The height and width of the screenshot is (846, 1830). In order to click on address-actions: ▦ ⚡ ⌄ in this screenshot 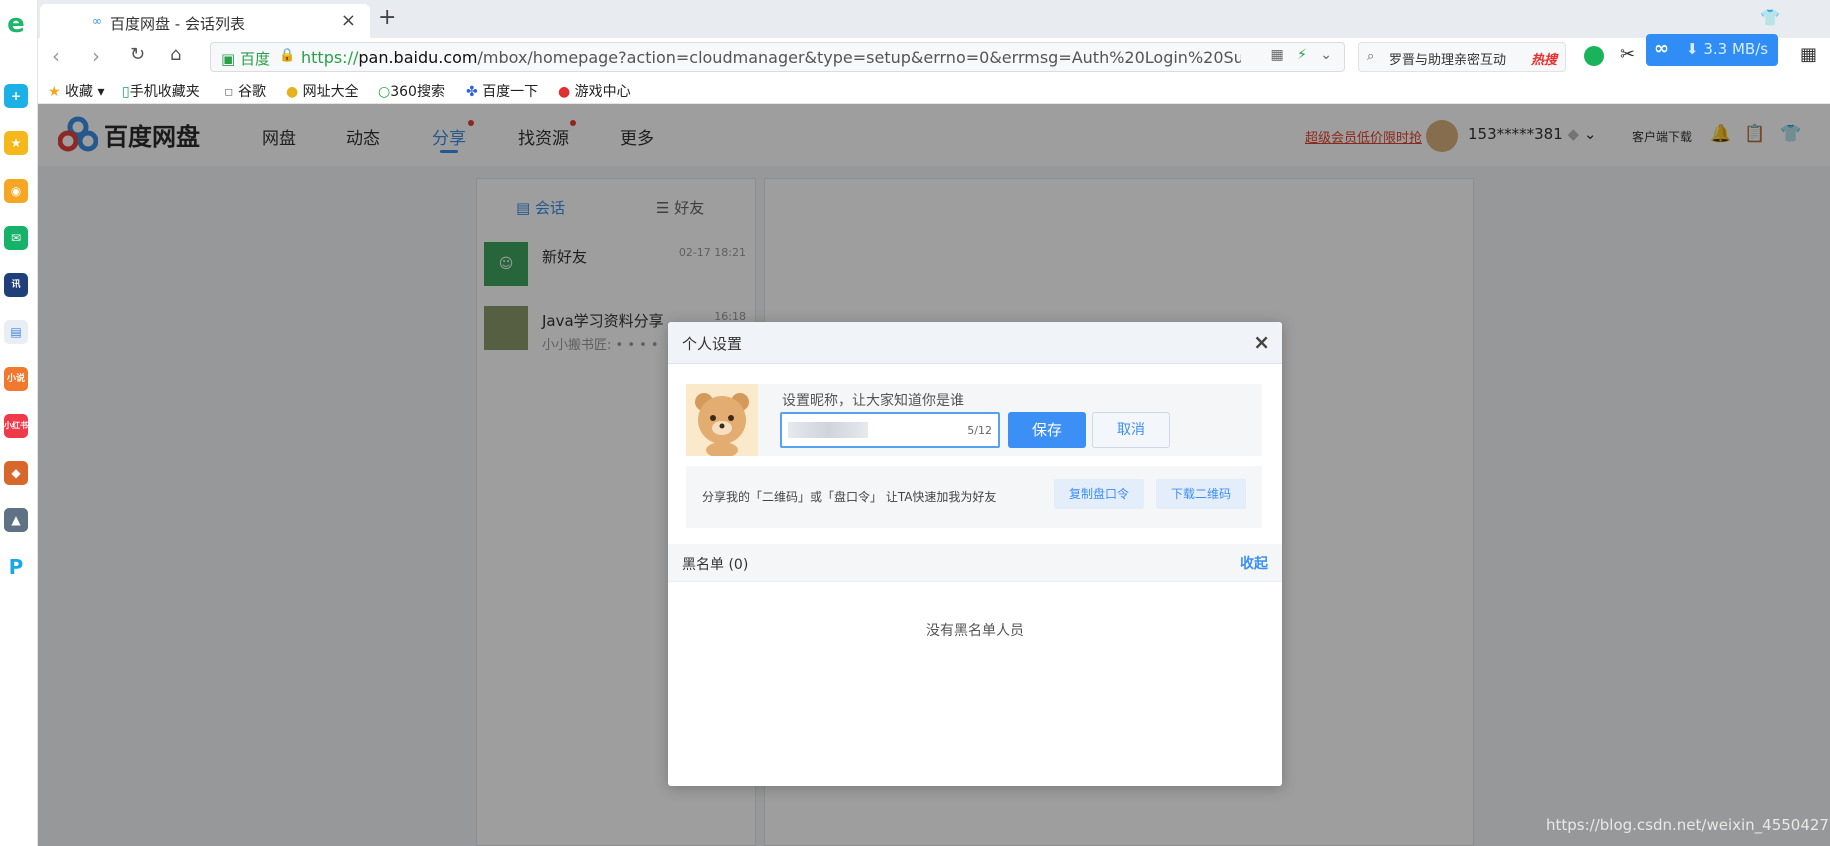, I will do `click(1301, 55)`.